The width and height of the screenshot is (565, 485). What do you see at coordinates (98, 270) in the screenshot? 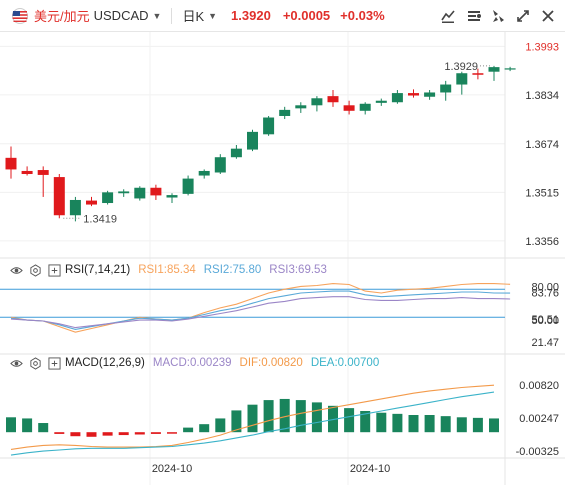
I see `rsi-name: RSI(7,14,21)` at bounding box center [98, 270].